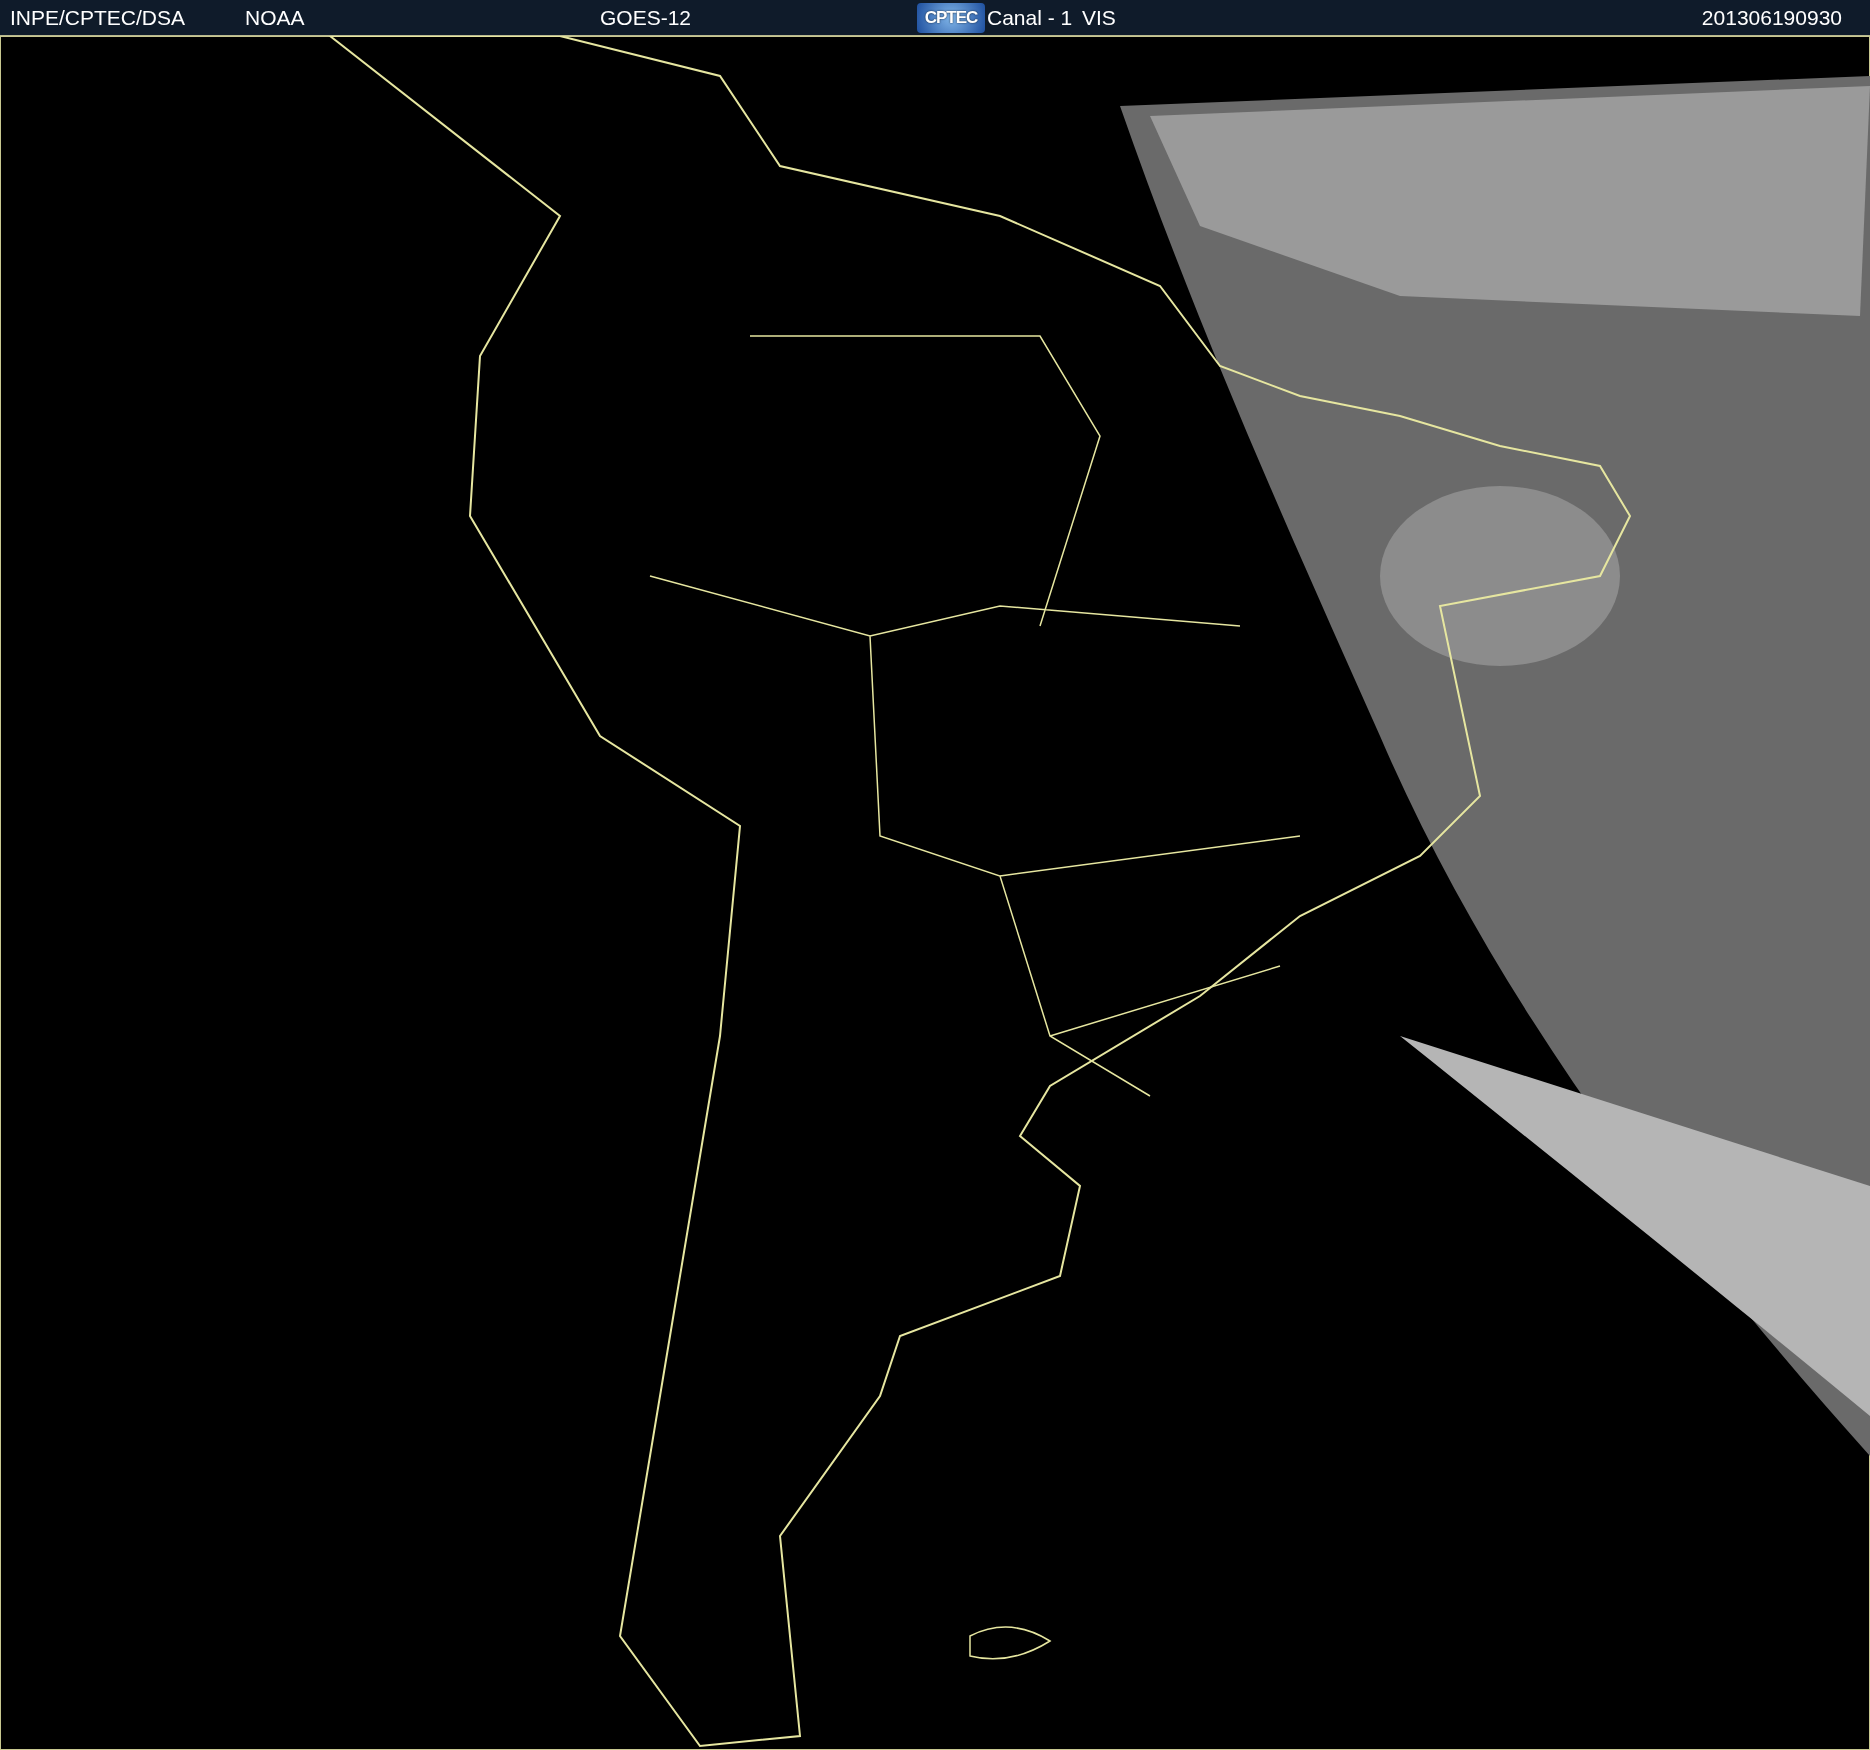 The width and height of the screenshot is (1870, 1750). Describe the element at coordinates (1771, 17) in the screenshot. I see `header-label: 201306190930` at that location.